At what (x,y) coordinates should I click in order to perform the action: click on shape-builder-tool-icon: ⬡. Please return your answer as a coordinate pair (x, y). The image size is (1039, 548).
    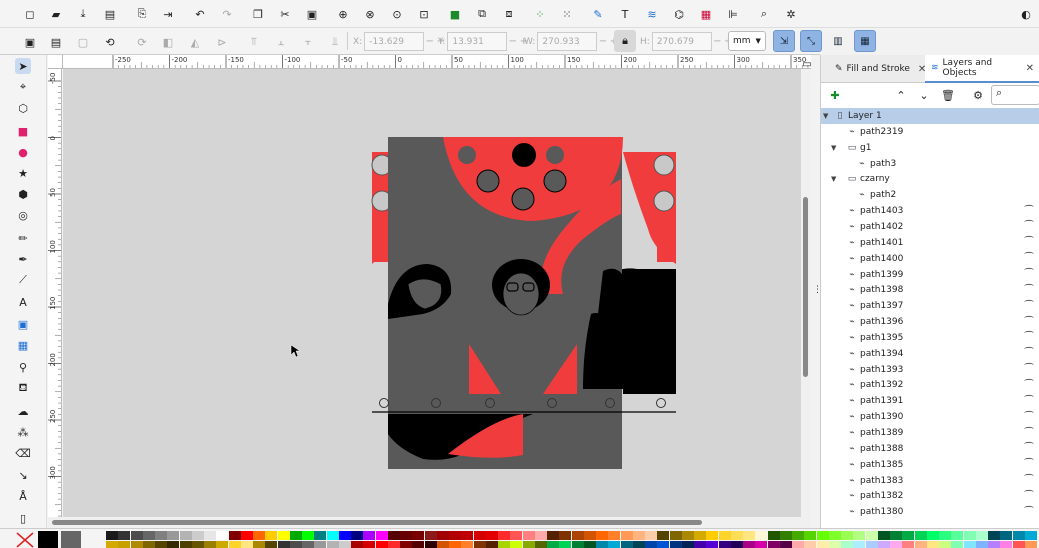
    Looking at the image, I should click on (23, 108).